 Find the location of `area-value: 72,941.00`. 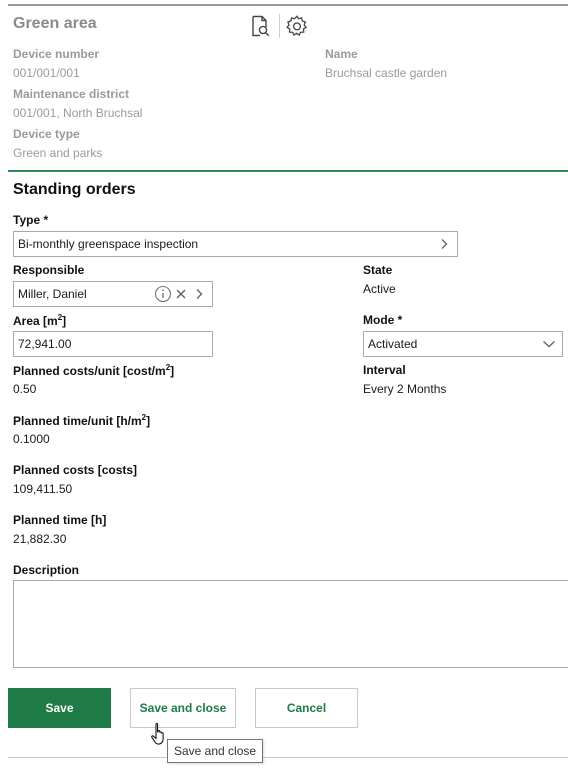

area-value: 72,941.00 is located at coordinates (45, 344).